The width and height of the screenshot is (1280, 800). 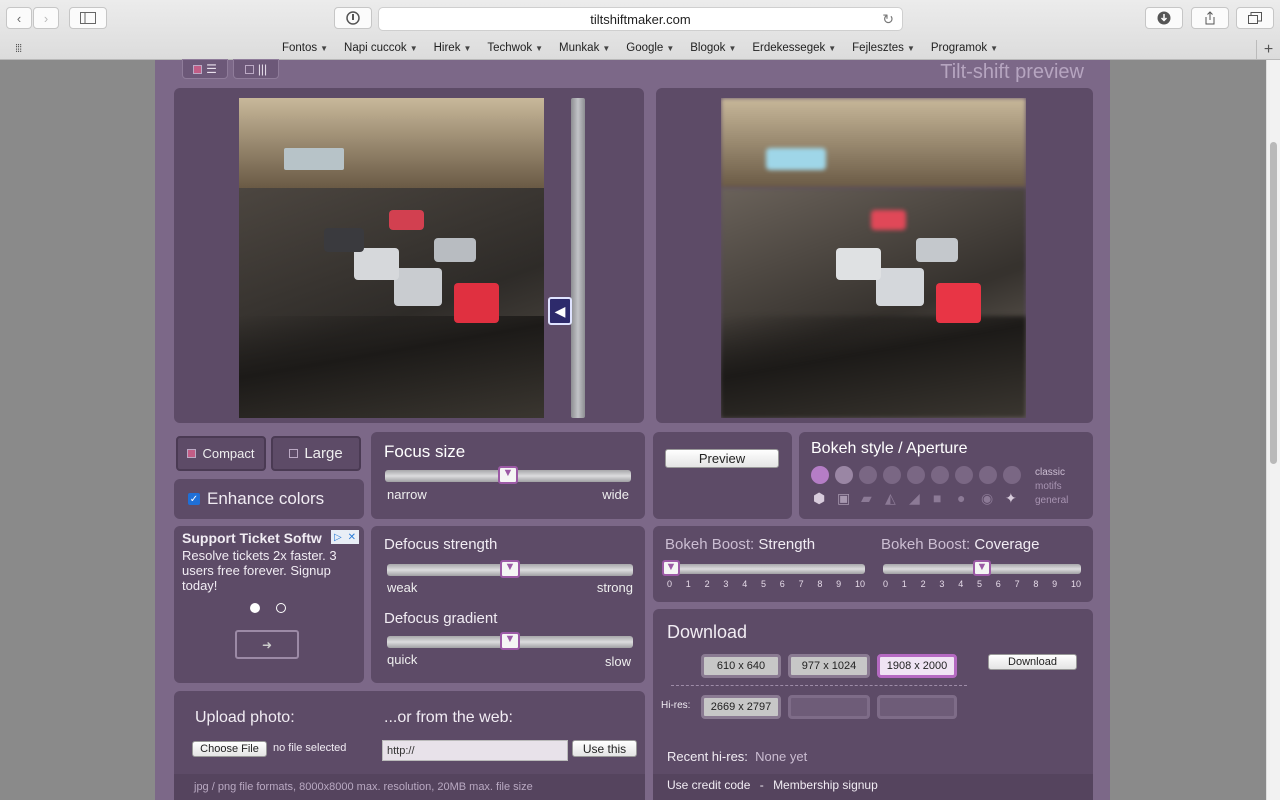 What do you see at coordinates (391, 258) in the screenshot?
I see `source-photo` at bounding box center [391, 258].